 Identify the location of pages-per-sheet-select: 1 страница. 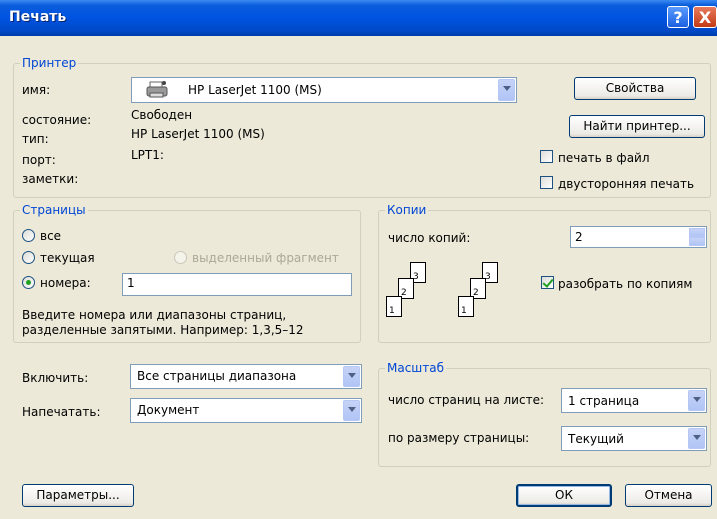
(634, 400).